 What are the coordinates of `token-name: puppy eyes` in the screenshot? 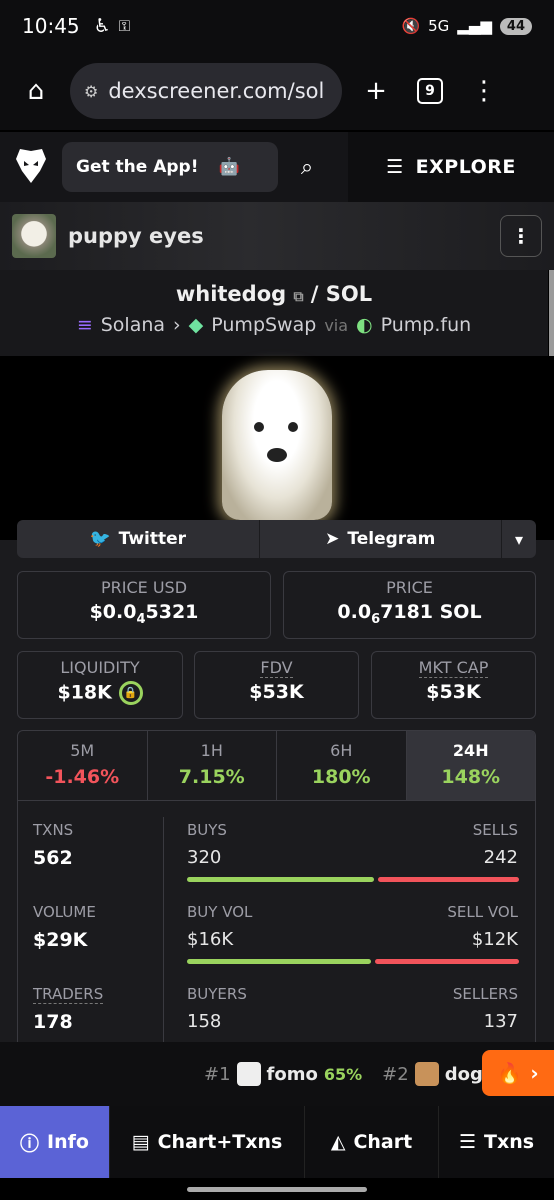 It's located at (136, 236).